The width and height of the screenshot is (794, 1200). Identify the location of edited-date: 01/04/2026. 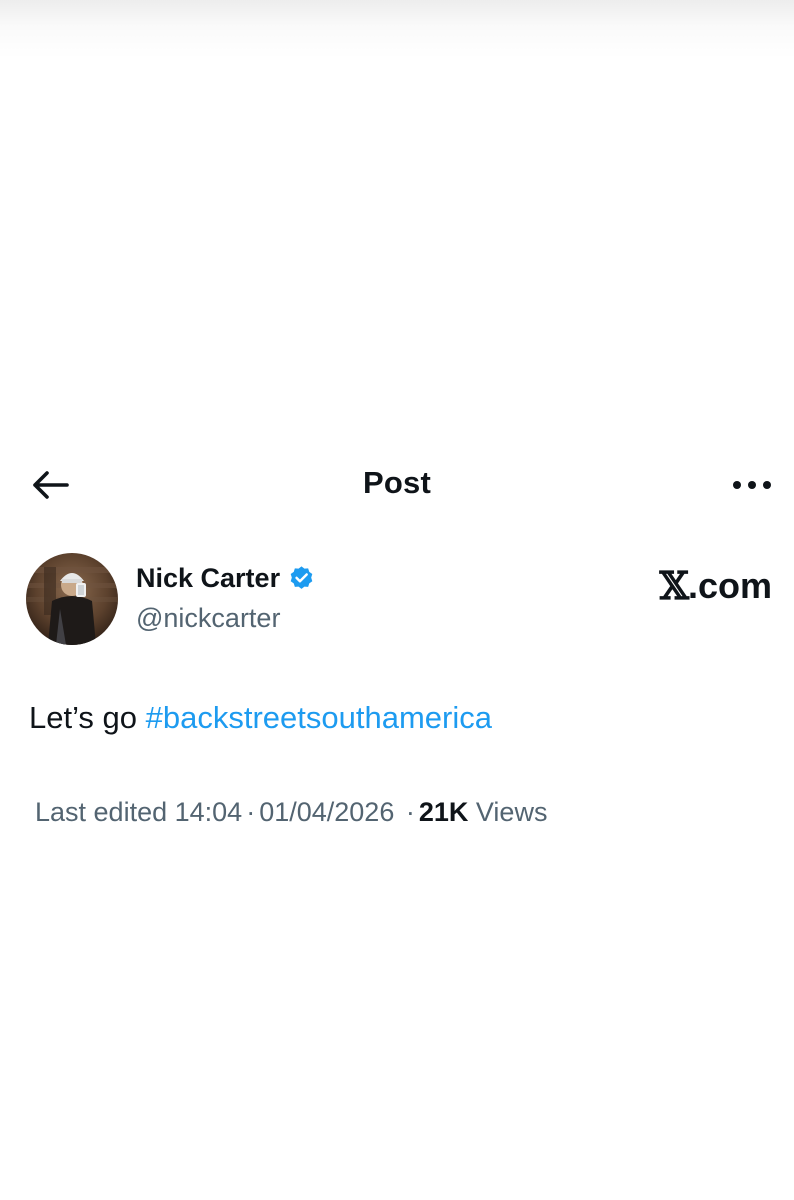
(326, 812).